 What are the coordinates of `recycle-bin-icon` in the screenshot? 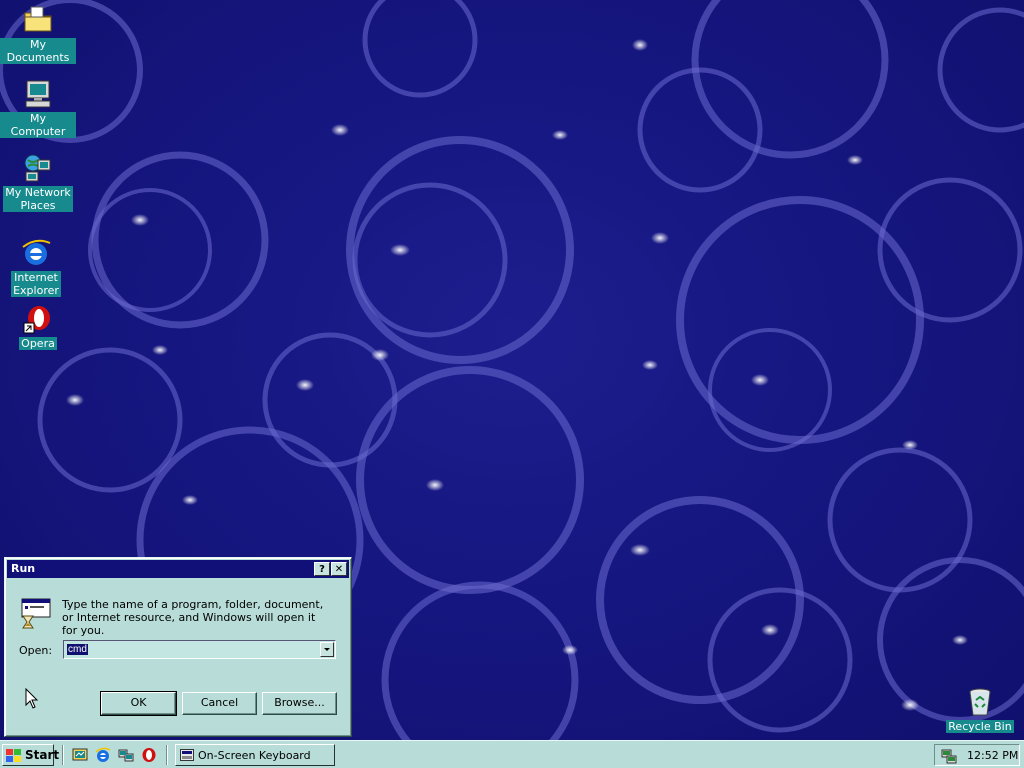 It's located at (980, 702).